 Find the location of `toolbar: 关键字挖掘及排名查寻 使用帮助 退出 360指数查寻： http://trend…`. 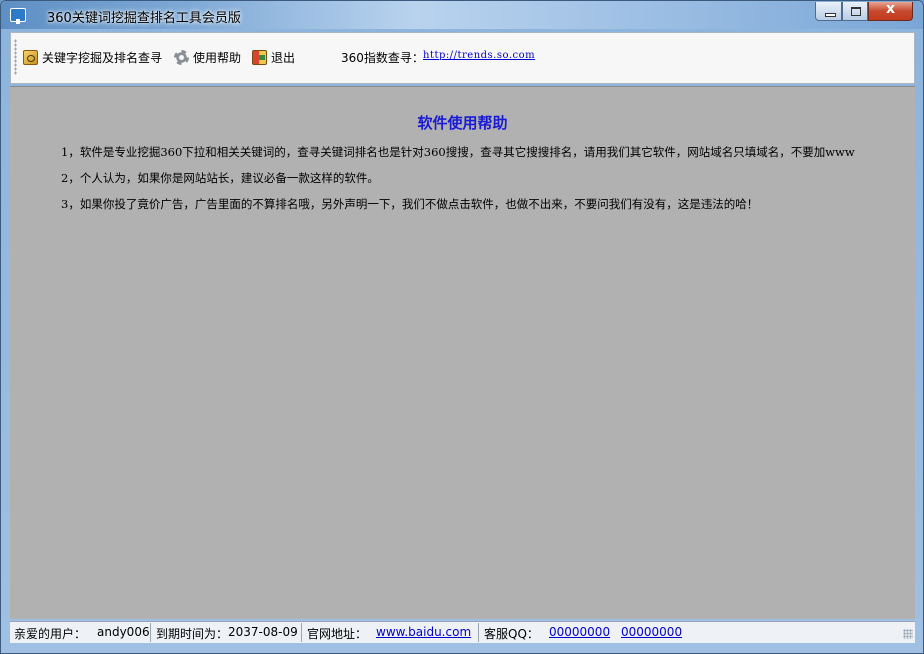

toolbar: 关键字挖掘及排名查寻 使用帮助 退出 360指数查寻： http://trend… is located at coordinates (462, 58).